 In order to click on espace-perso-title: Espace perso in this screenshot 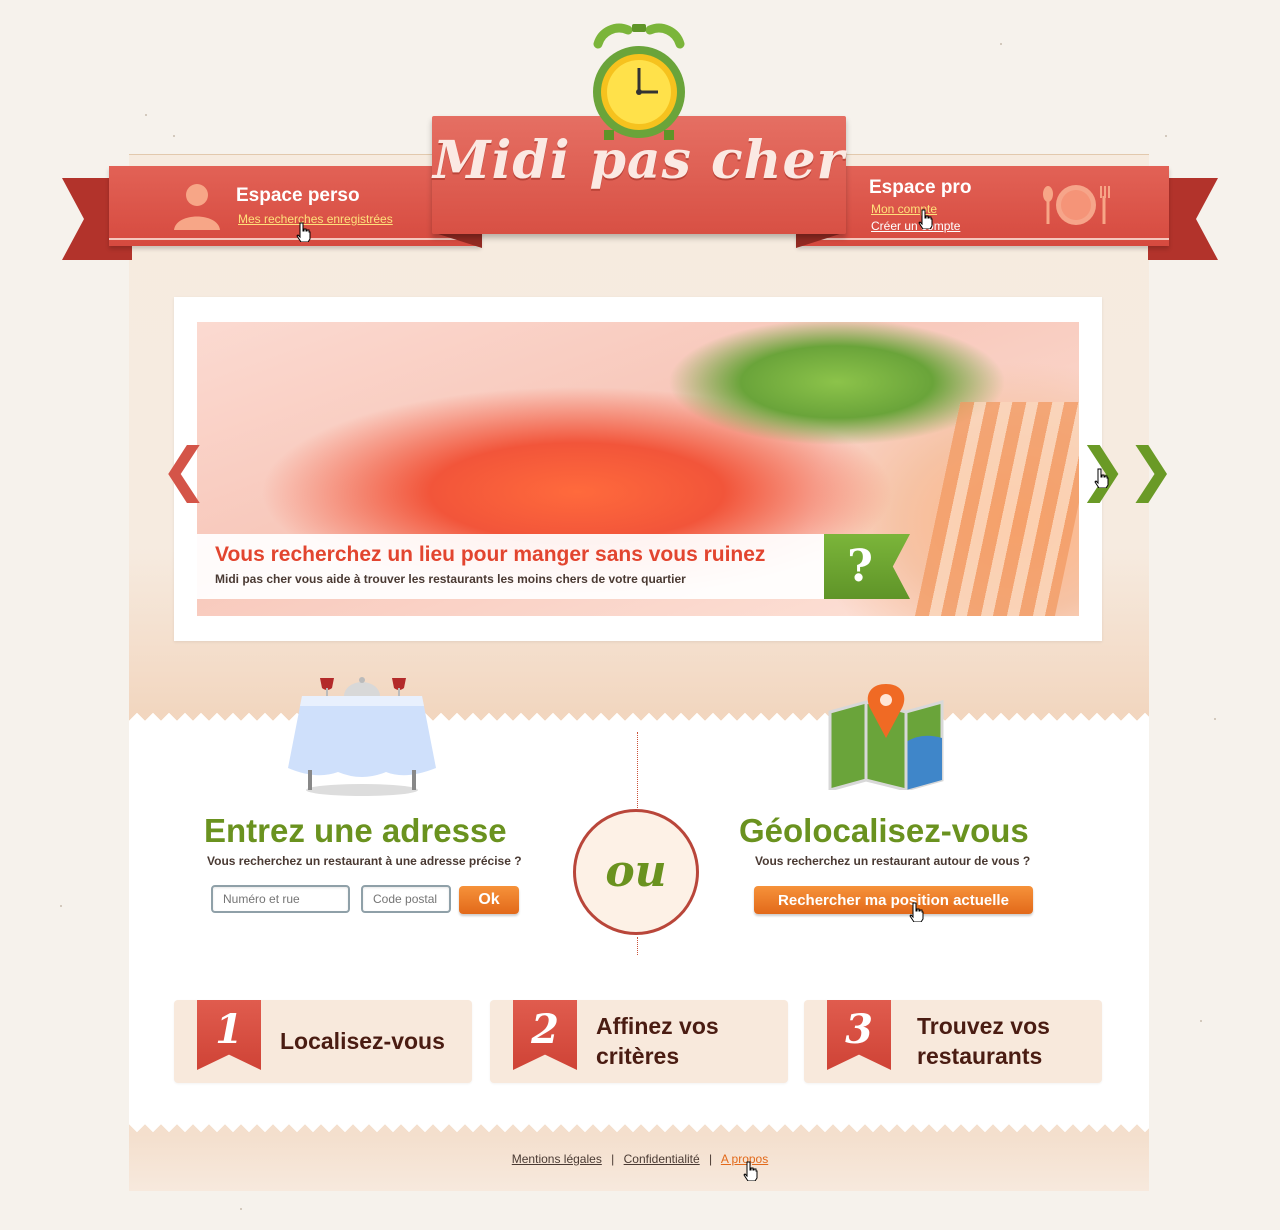, I will do `click(298, 195)`.